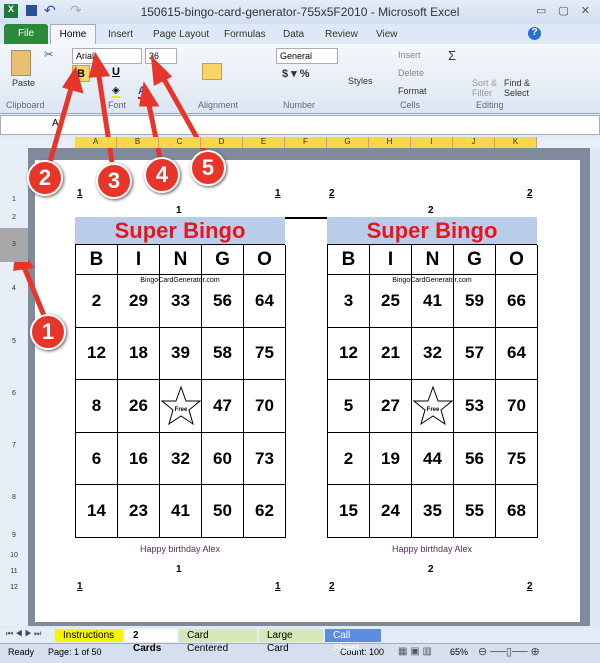 The width and height of the screenshot is (600, 663). What do you see at coordinates (138, 142) in the screenshot?
I see `column-header-B: B` at bounding box center [138, 142].